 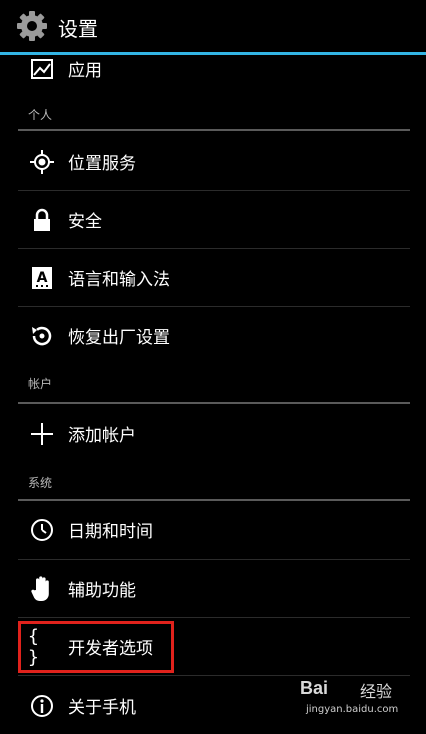 What do you see at coordinates (102, 436) in the screenshot?
I see `settings-item-label: 添加帐户` at bounding box center [102, 436].